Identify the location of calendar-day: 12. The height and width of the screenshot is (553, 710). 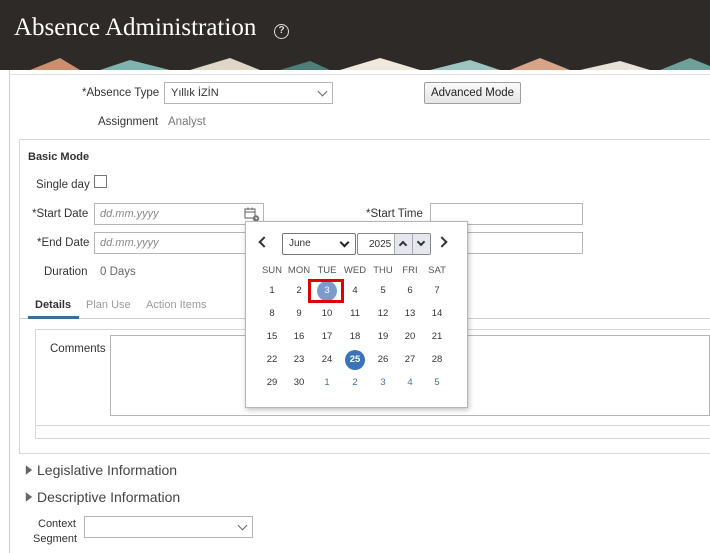
(383, 314).